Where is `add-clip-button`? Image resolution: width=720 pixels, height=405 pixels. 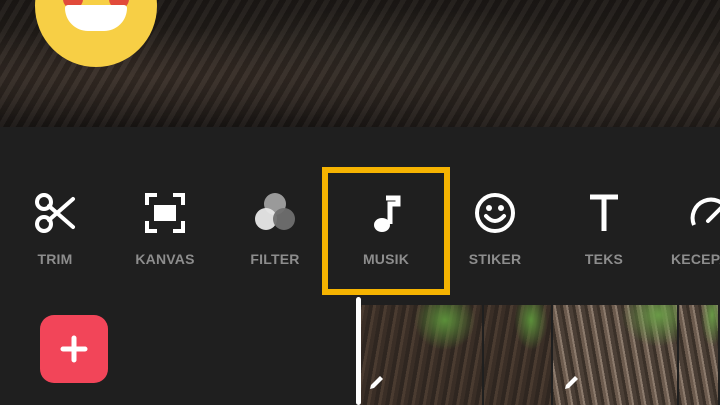
add-clip-button is located at coordinates (74, 349).